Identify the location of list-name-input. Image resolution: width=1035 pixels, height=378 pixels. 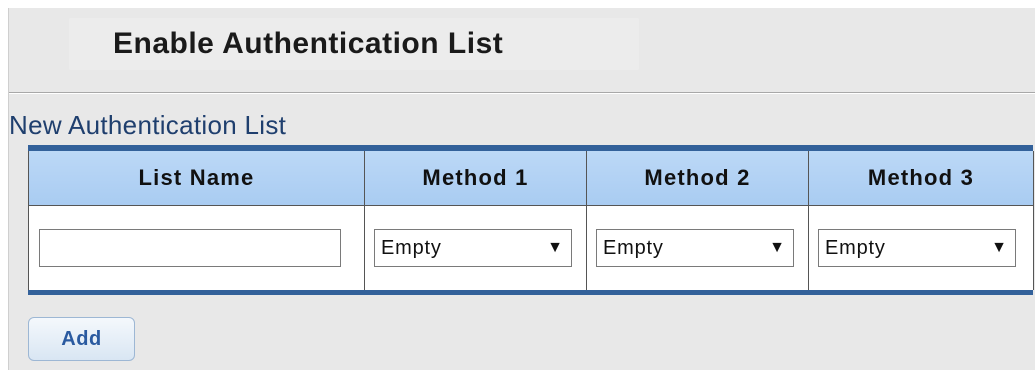
(190, 248).